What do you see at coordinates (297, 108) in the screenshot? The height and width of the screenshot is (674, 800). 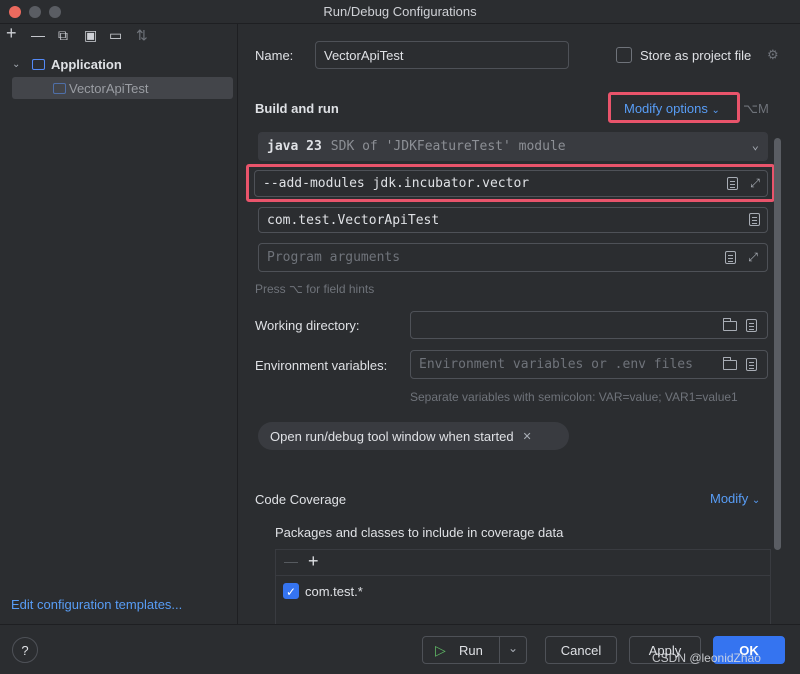 I see `build-and-run-title: Build and run` at bounding box center [297, 108].